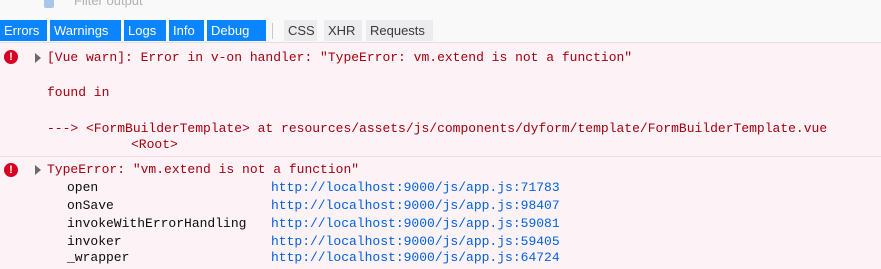 The width and height of the screenshot is (881, 269). Describe the element at coordinates (83, 187) in the screenshot. I see `stack-frame-function: open` at that location.